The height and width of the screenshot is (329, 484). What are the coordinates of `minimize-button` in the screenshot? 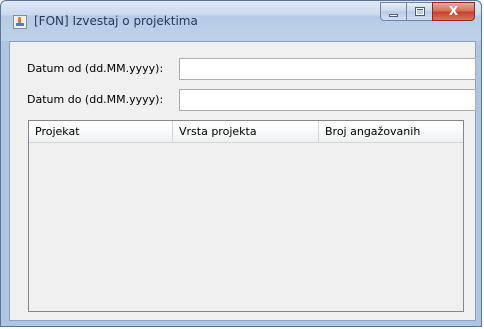 It's located at (393, 11).